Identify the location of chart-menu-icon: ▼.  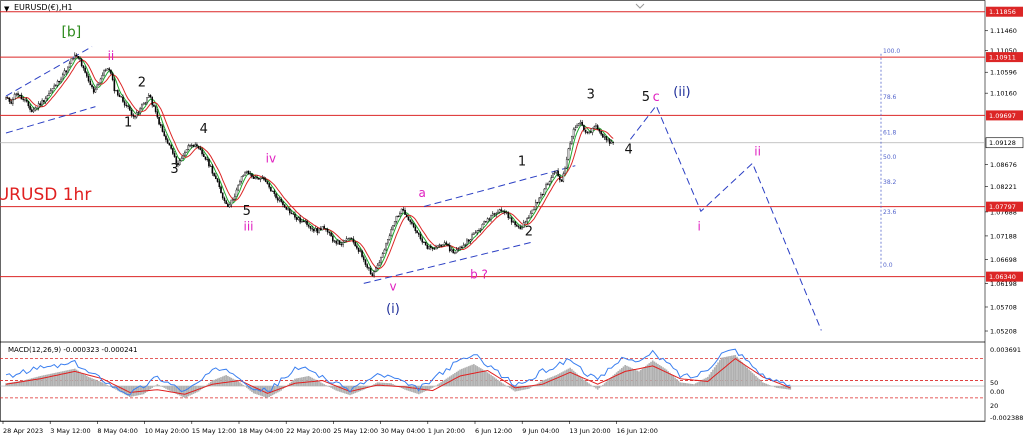
(6, 9).